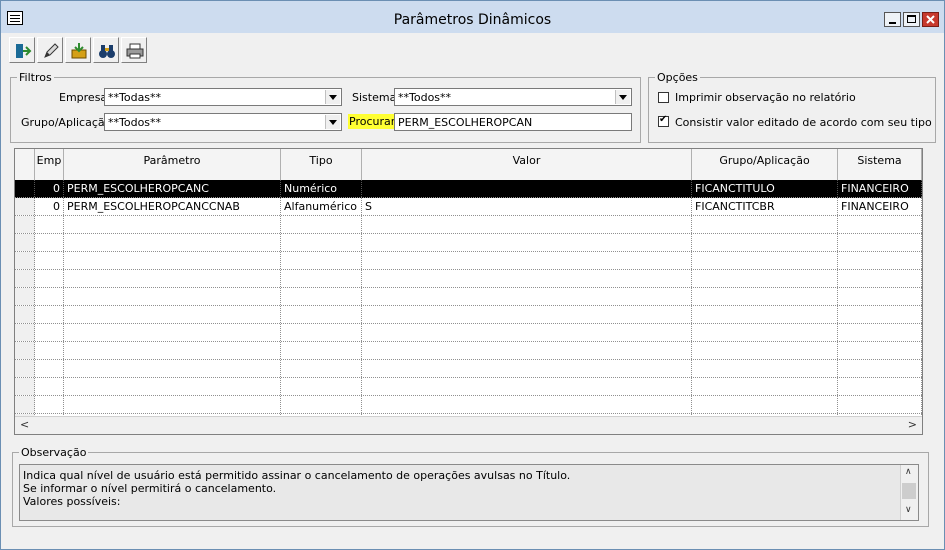  I want to click on print-button, so click(134, 50).